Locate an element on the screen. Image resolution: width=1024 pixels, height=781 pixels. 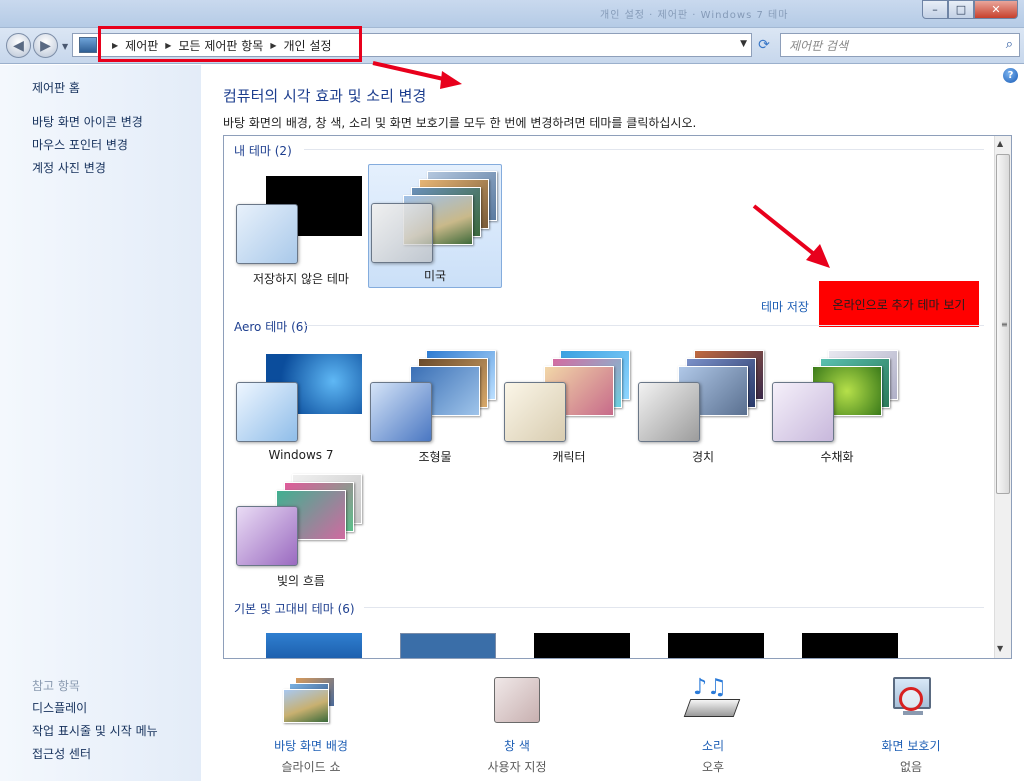
theme-label: 빛의 흐름 is located at coordinates (301, 581).